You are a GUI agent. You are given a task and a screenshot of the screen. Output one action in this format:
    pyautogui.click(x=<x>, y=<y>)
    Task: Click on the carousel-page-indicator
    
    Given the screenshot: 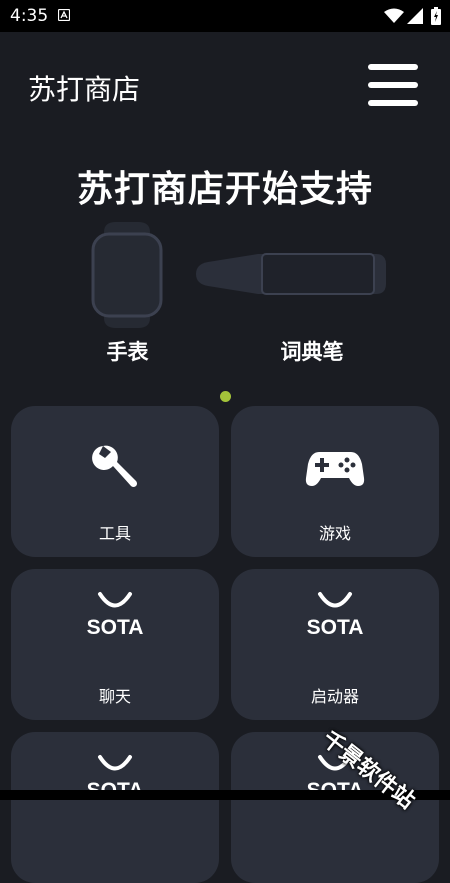 What is the action you would take?
    pyautogui.click(x=225, y=396)
    